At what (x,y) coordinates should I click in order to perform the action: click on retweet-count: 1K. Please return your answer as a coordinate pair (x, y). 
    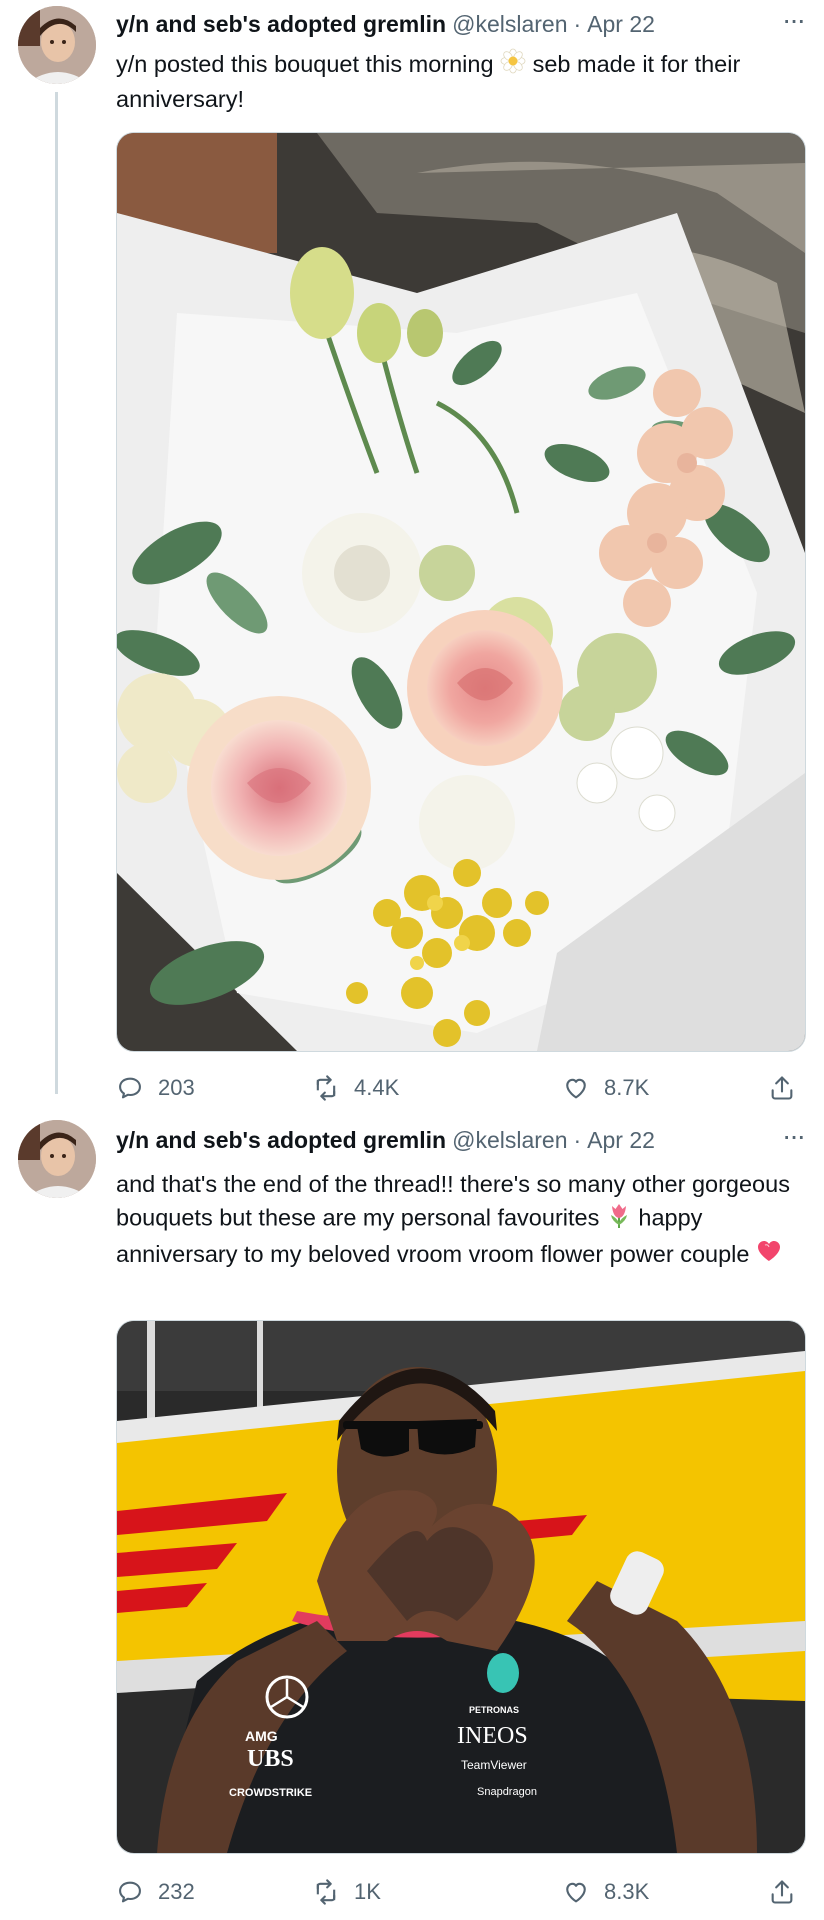
    Looking at the image, I should click on (367, 1891).